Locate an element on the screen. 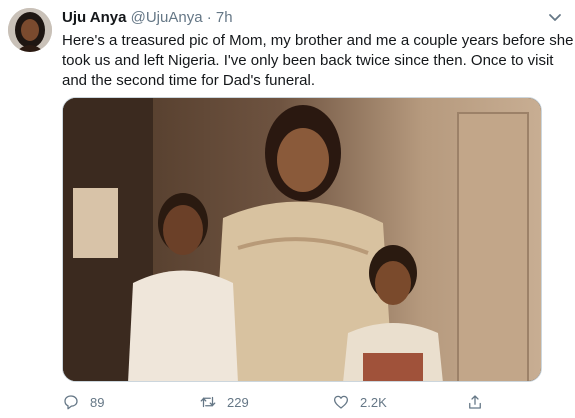 Image resolution: width=575 pixels, height=418 pixels. retweet-icon is located at coordinates (208, 402).